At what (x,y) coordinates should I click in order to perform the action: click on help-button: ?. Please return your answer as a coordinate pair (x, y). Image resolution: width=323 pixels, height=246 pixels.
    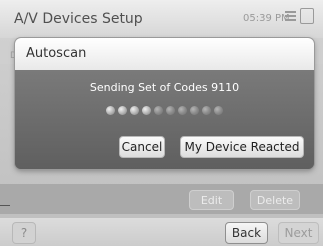
    Looking at the image, I should click on (24, 233).